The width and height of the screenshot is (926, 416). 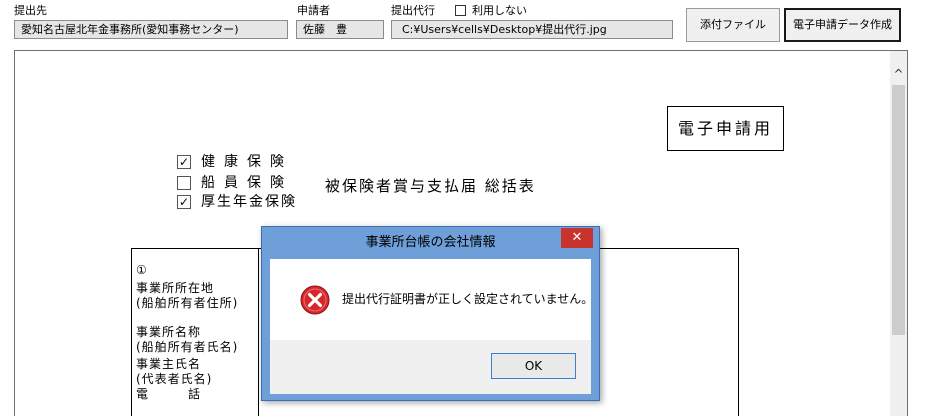 I want to click on proxy-disable-label: 利用しない, so click(x=499, y=10).